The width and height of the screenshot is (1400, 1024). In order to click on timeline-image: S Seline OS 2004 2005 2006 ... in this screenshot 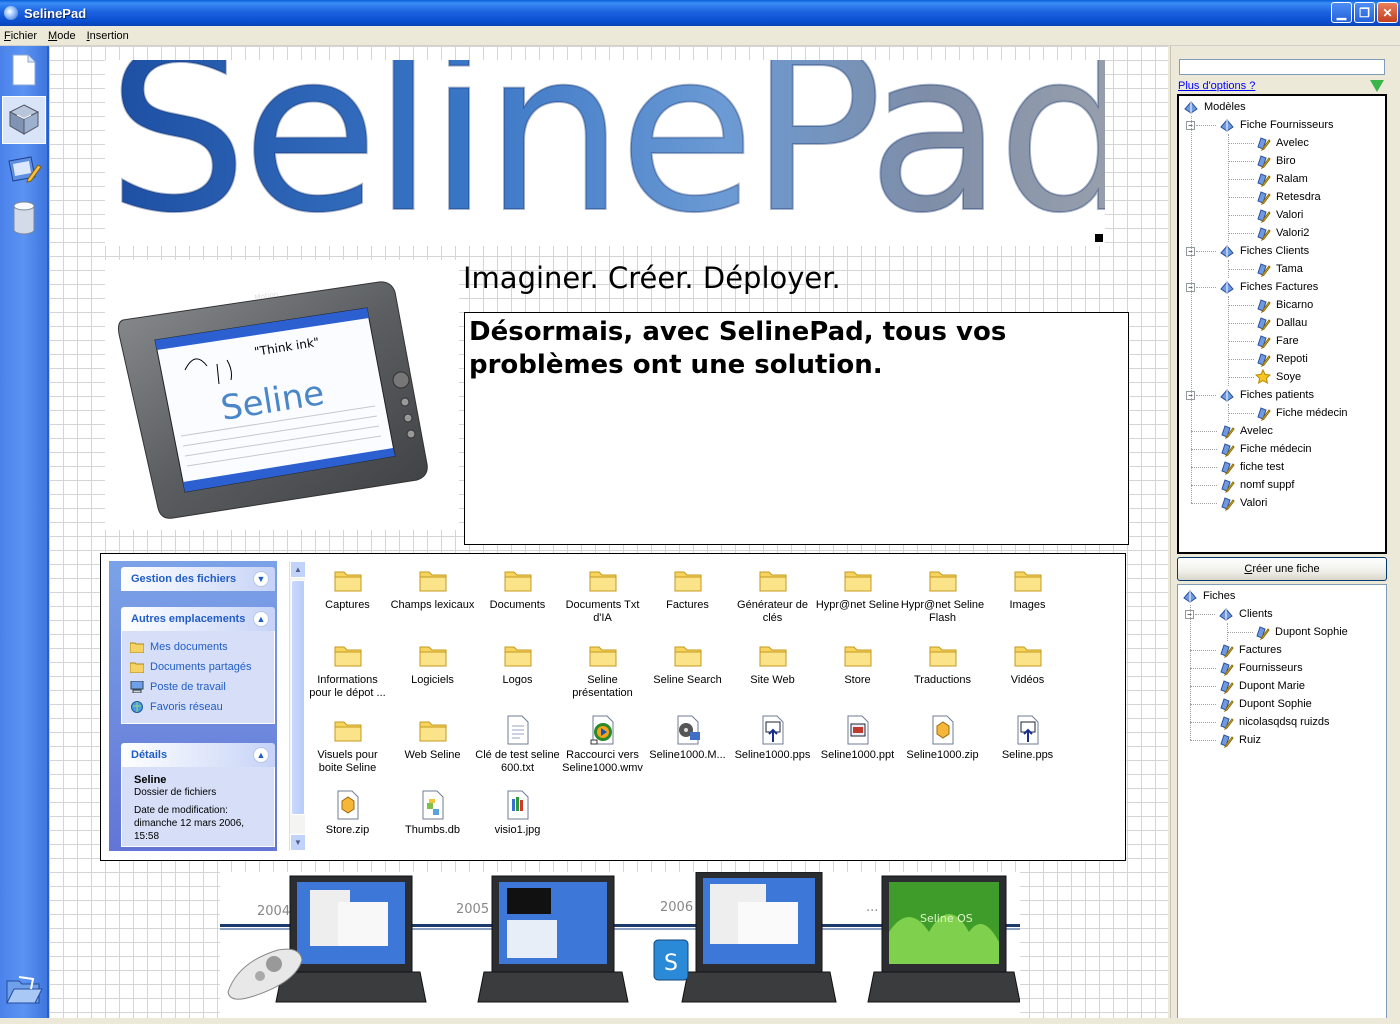, I will do `click(620, 945)`.